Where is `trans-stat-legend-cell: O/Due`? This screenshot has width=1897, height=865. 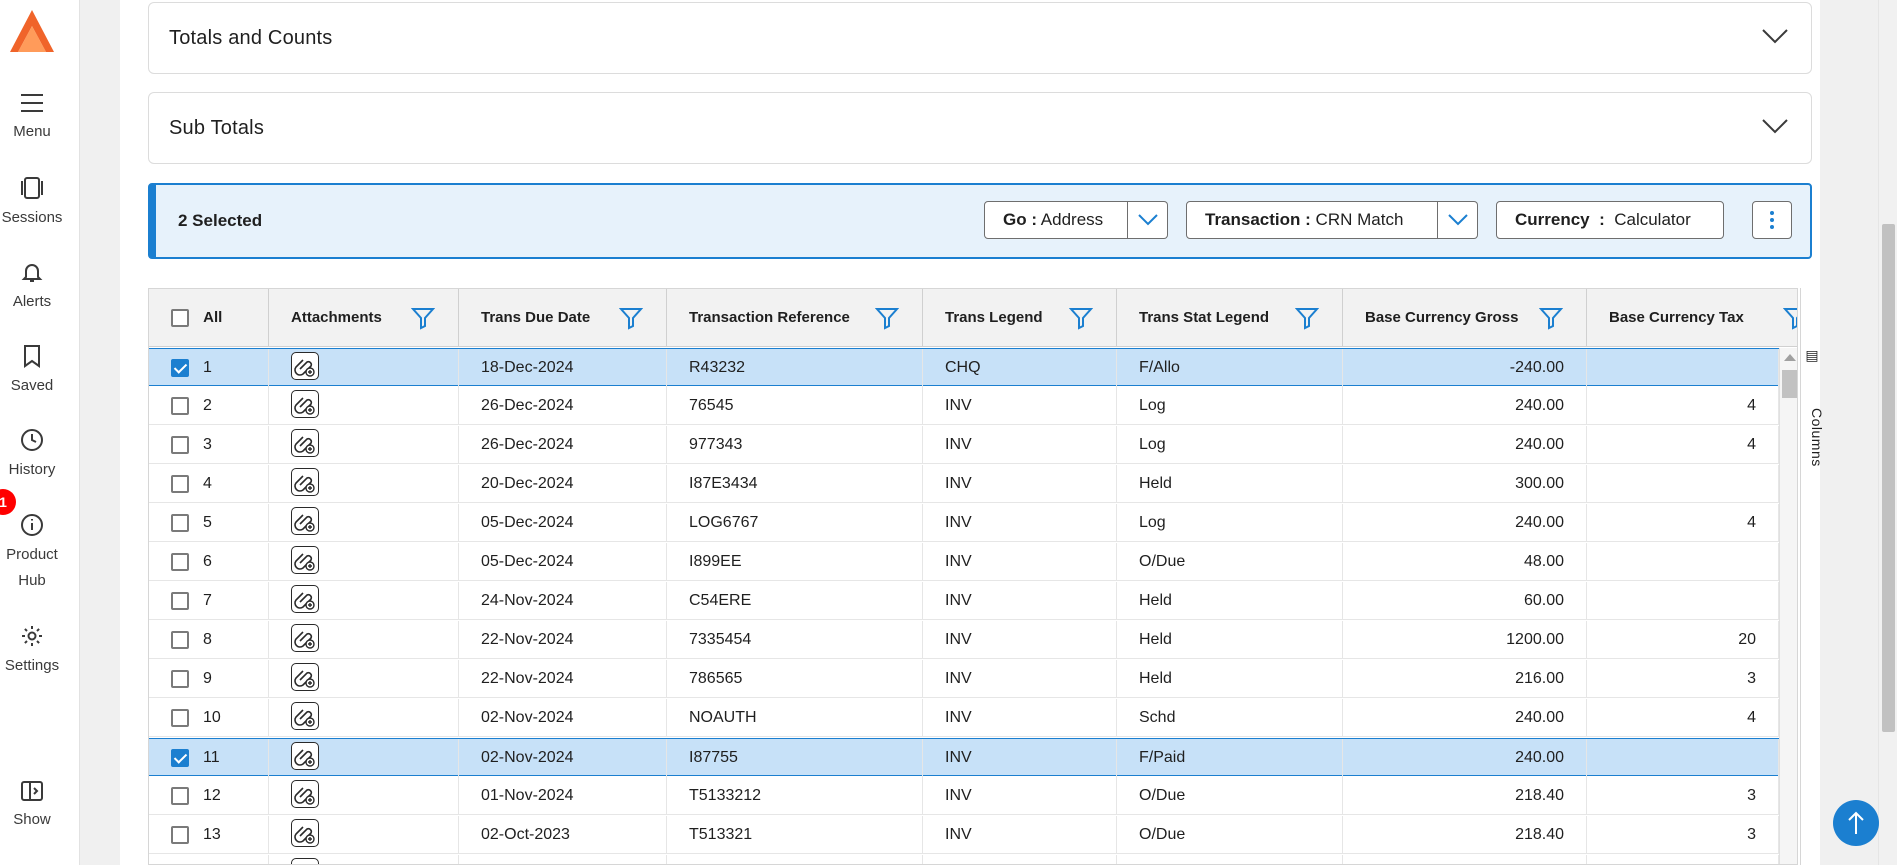 trans-stat-legend-cell: O/Due is located at coordinates (1230, 562).